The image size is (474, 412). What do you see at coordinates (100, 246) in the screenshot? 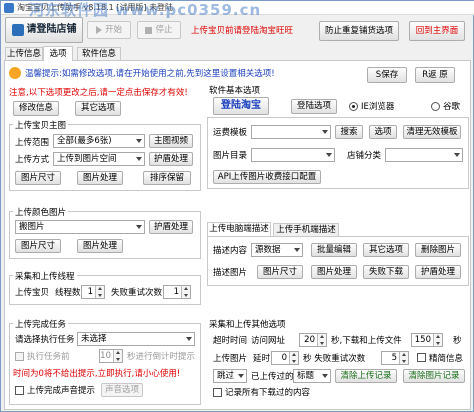
I see `color-image-process-button: 图片处理` at bounding box center [100, 246].